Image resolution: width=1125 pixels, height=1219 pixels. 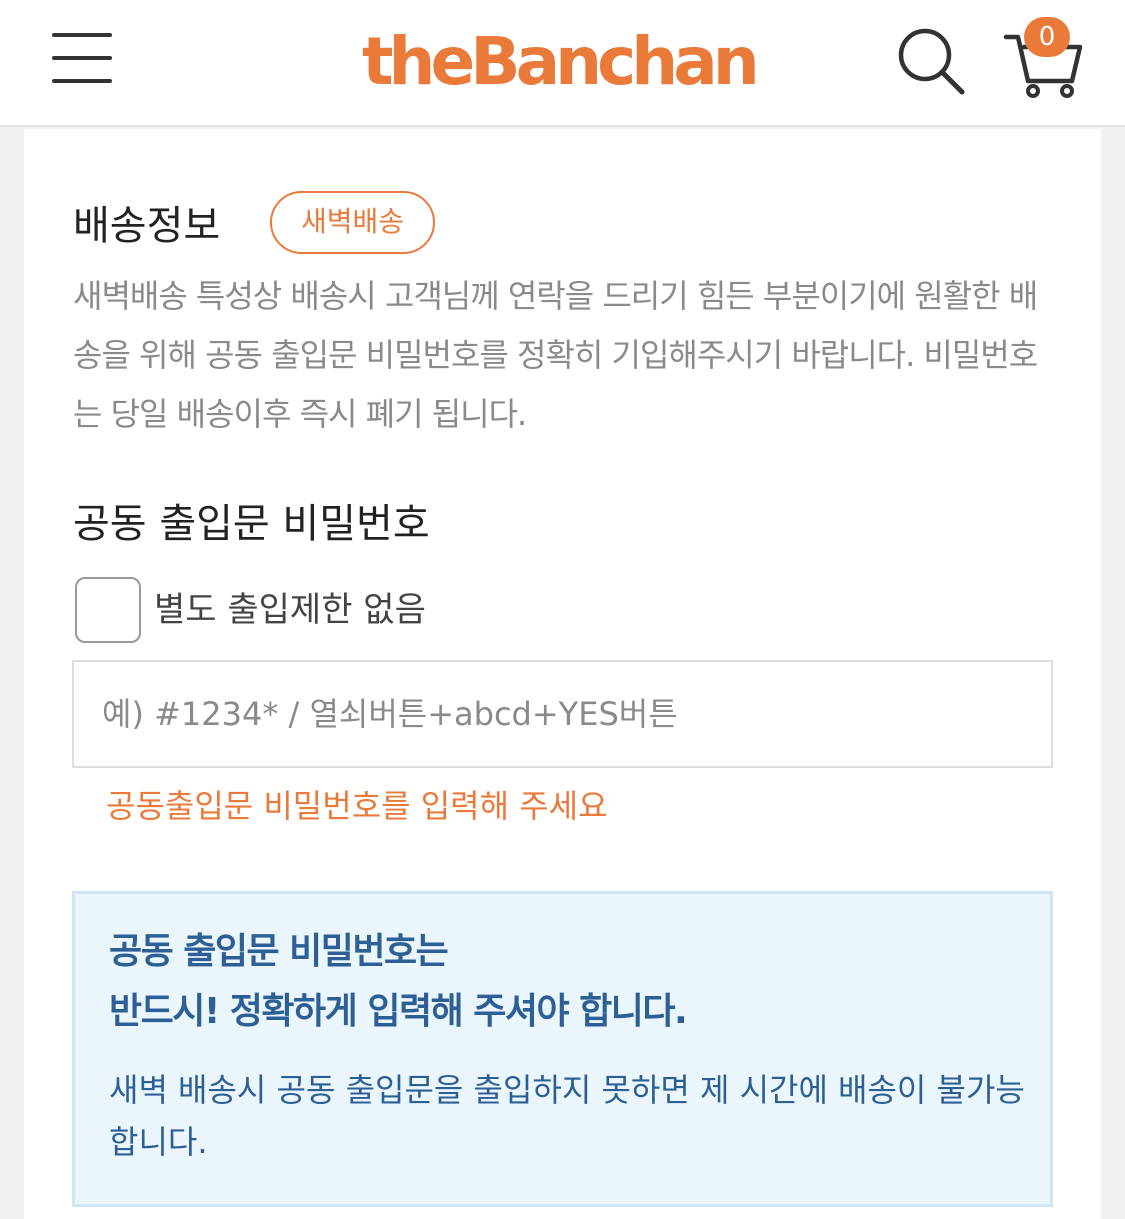 What do you see at coordinates (562, 714) in the screenshot?
I see `door-password-input` at bounding box center [562, 714].